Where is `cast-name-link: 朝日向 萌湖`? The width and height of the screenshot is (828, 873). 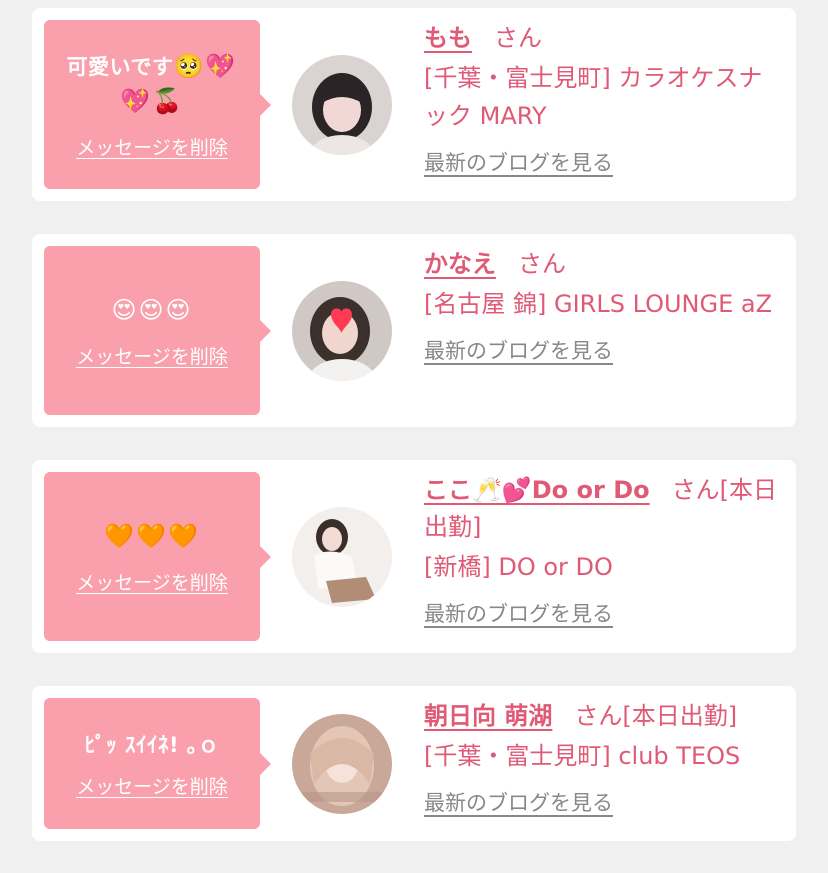 cast-name-link: 朝日向 萌湖 is located at coordinates (488, 716).